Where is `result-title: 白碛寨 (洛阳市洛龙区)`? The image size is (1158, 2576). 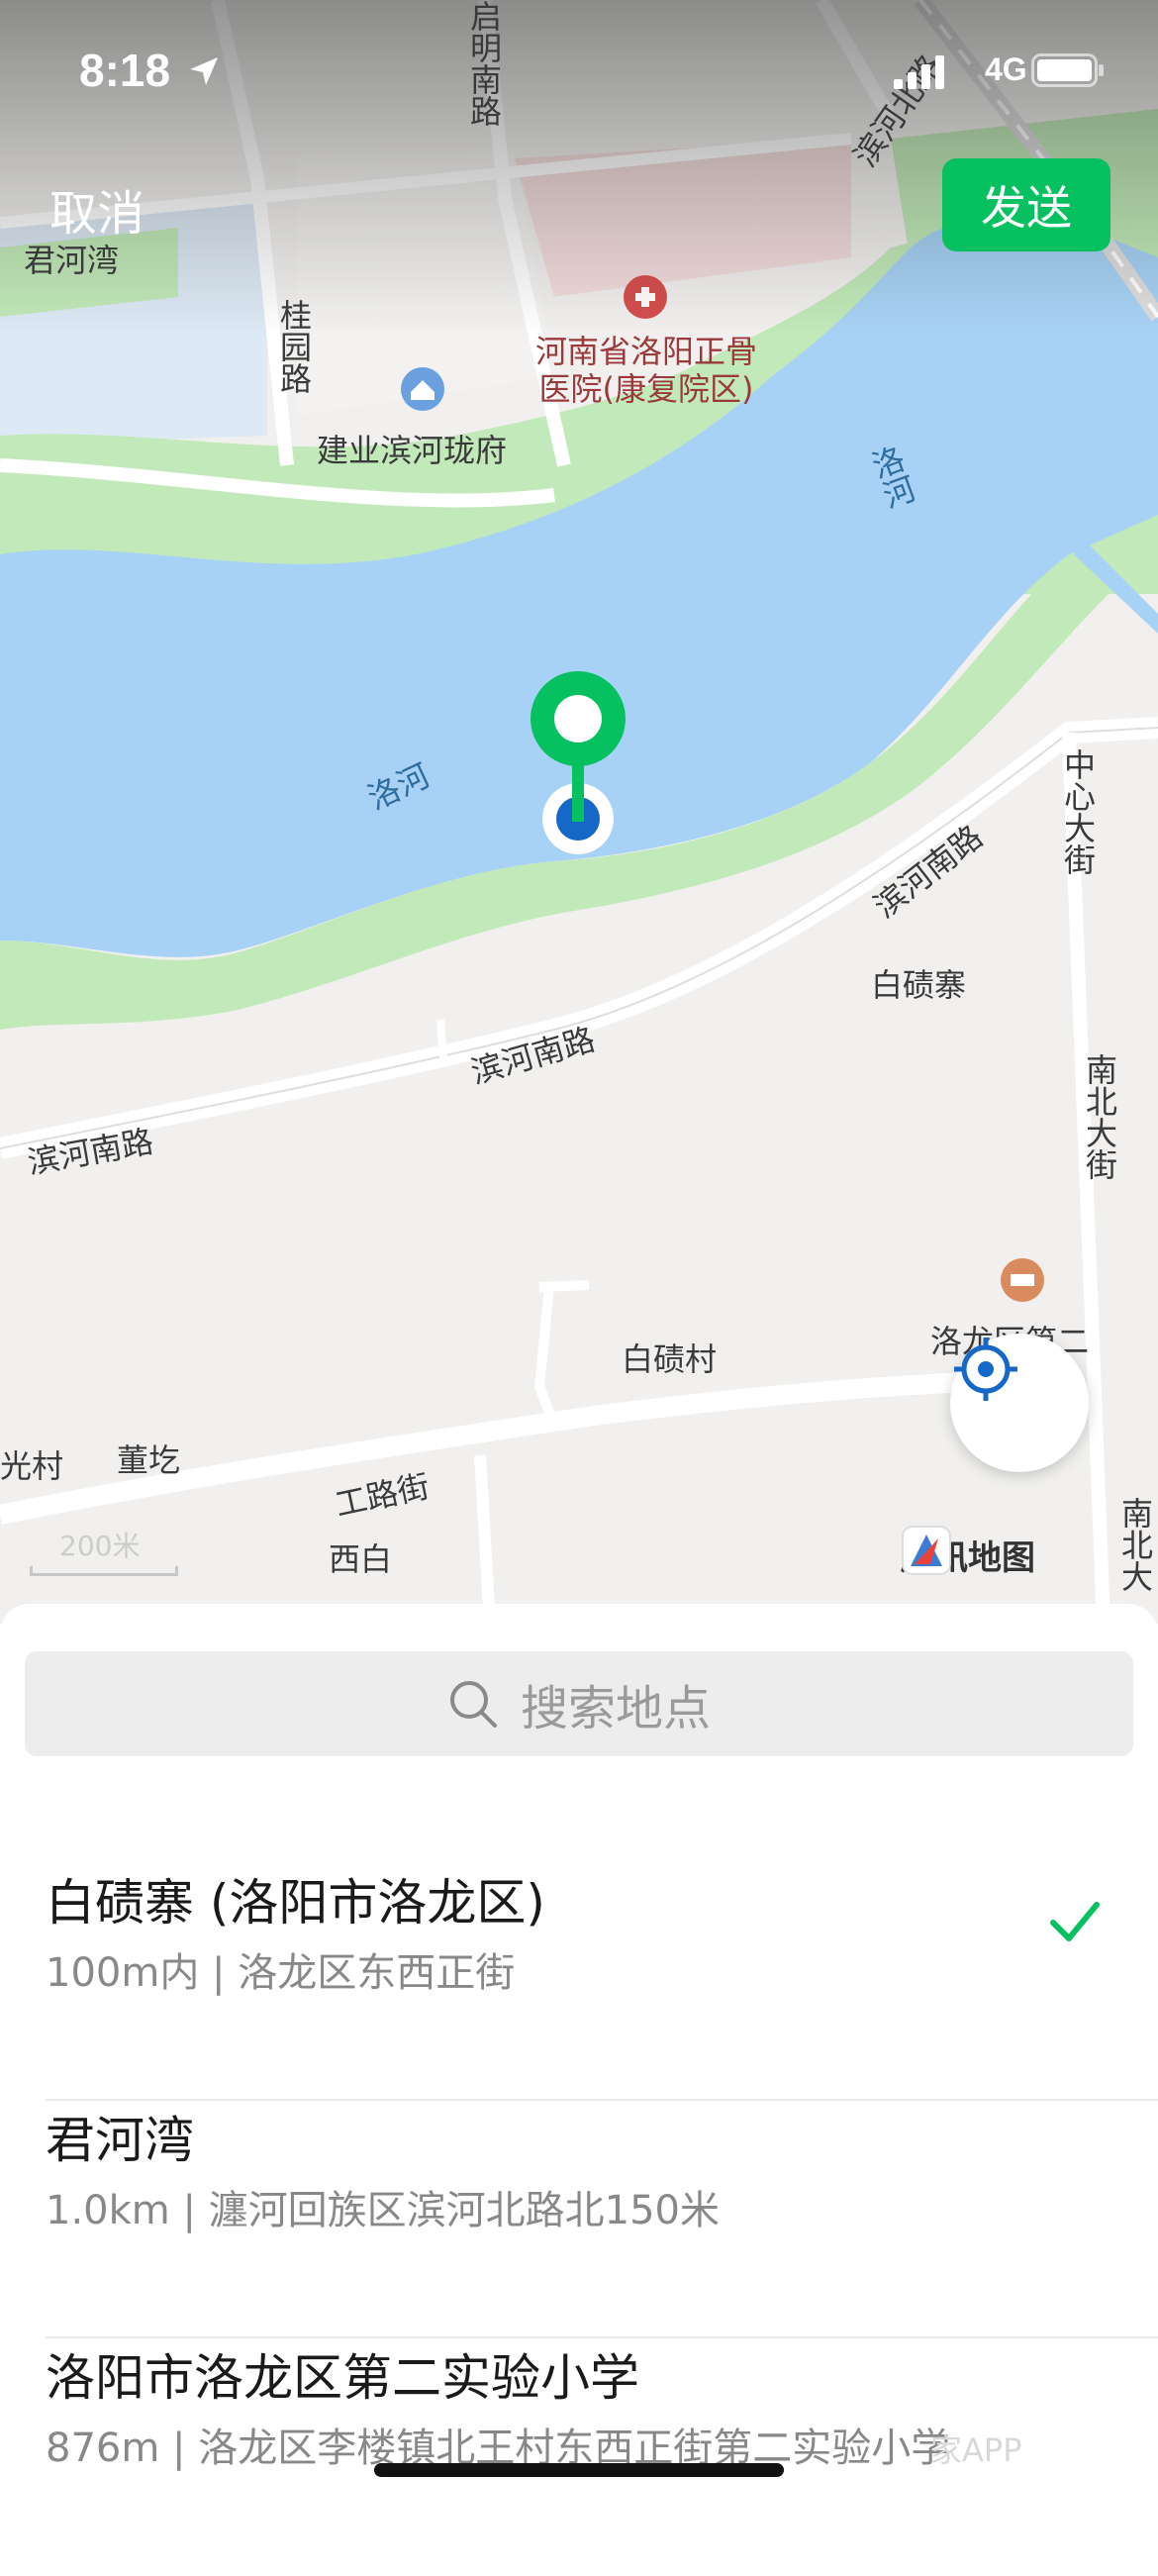
result-title: 白碛寨 (洛阳市洛龙区) is located at coordinates (295, 1903).